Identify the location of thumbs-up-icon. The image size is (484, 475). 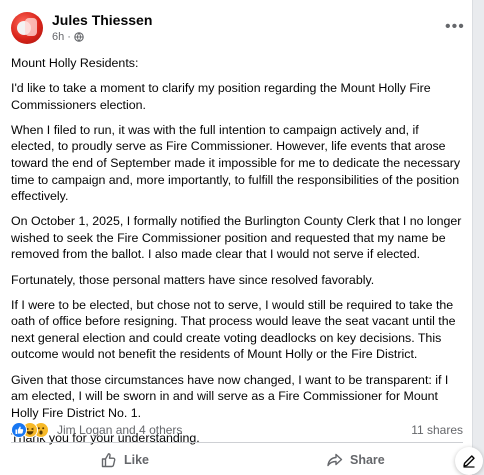
(108, 460).